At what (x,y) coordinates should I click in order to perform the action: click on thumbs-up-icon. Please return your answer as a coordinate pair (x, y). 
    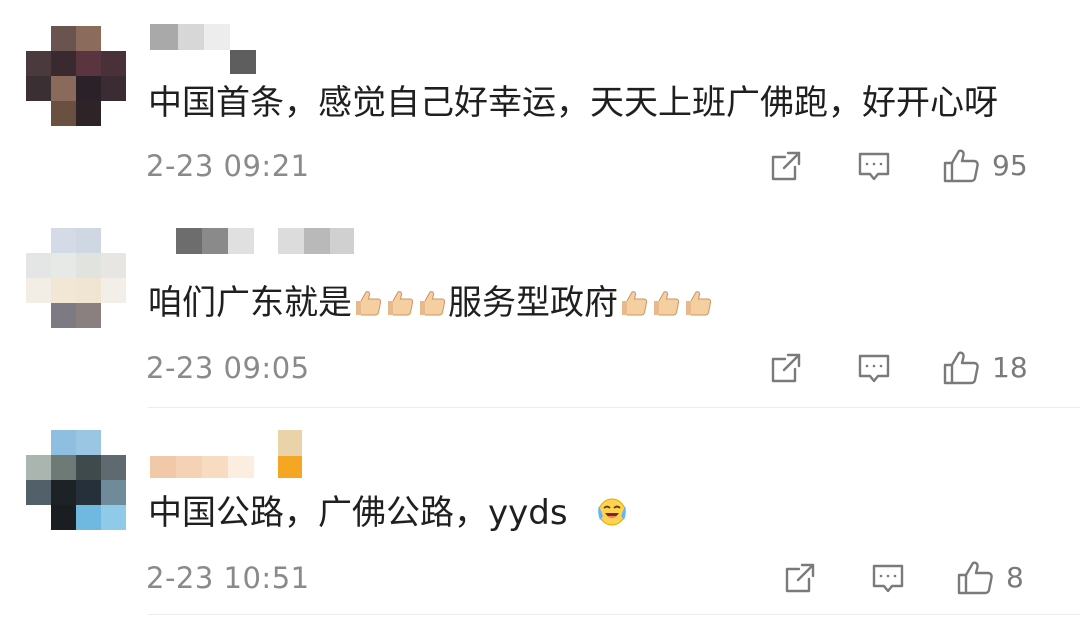
    Looking at the image, I should click on (975, 578).